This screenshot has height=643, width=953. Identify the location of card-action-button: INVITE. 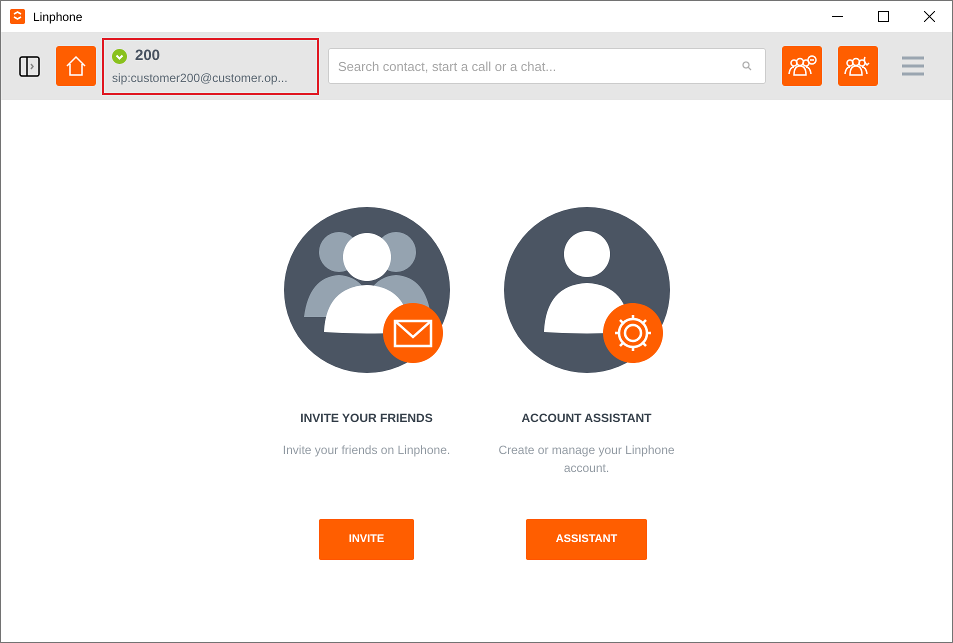
(366, 539).